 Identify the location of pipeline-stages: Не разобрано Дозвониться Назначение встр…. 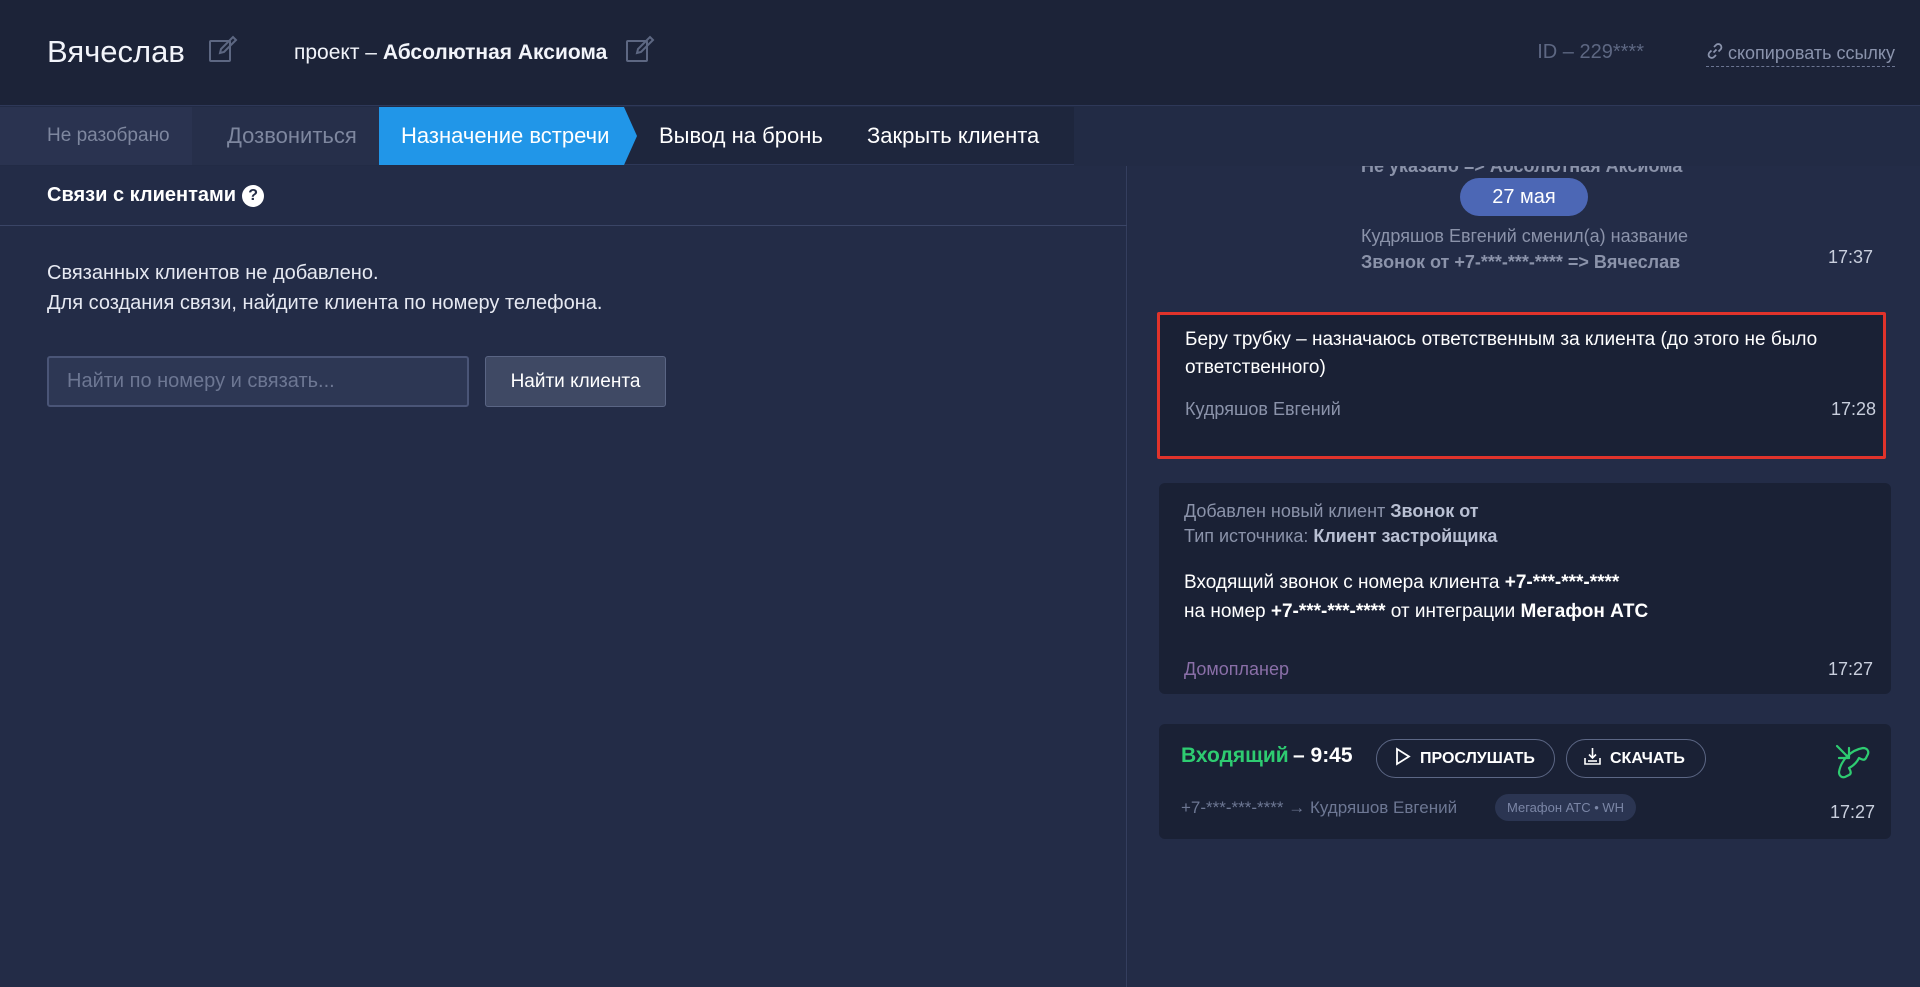
(537, 136).